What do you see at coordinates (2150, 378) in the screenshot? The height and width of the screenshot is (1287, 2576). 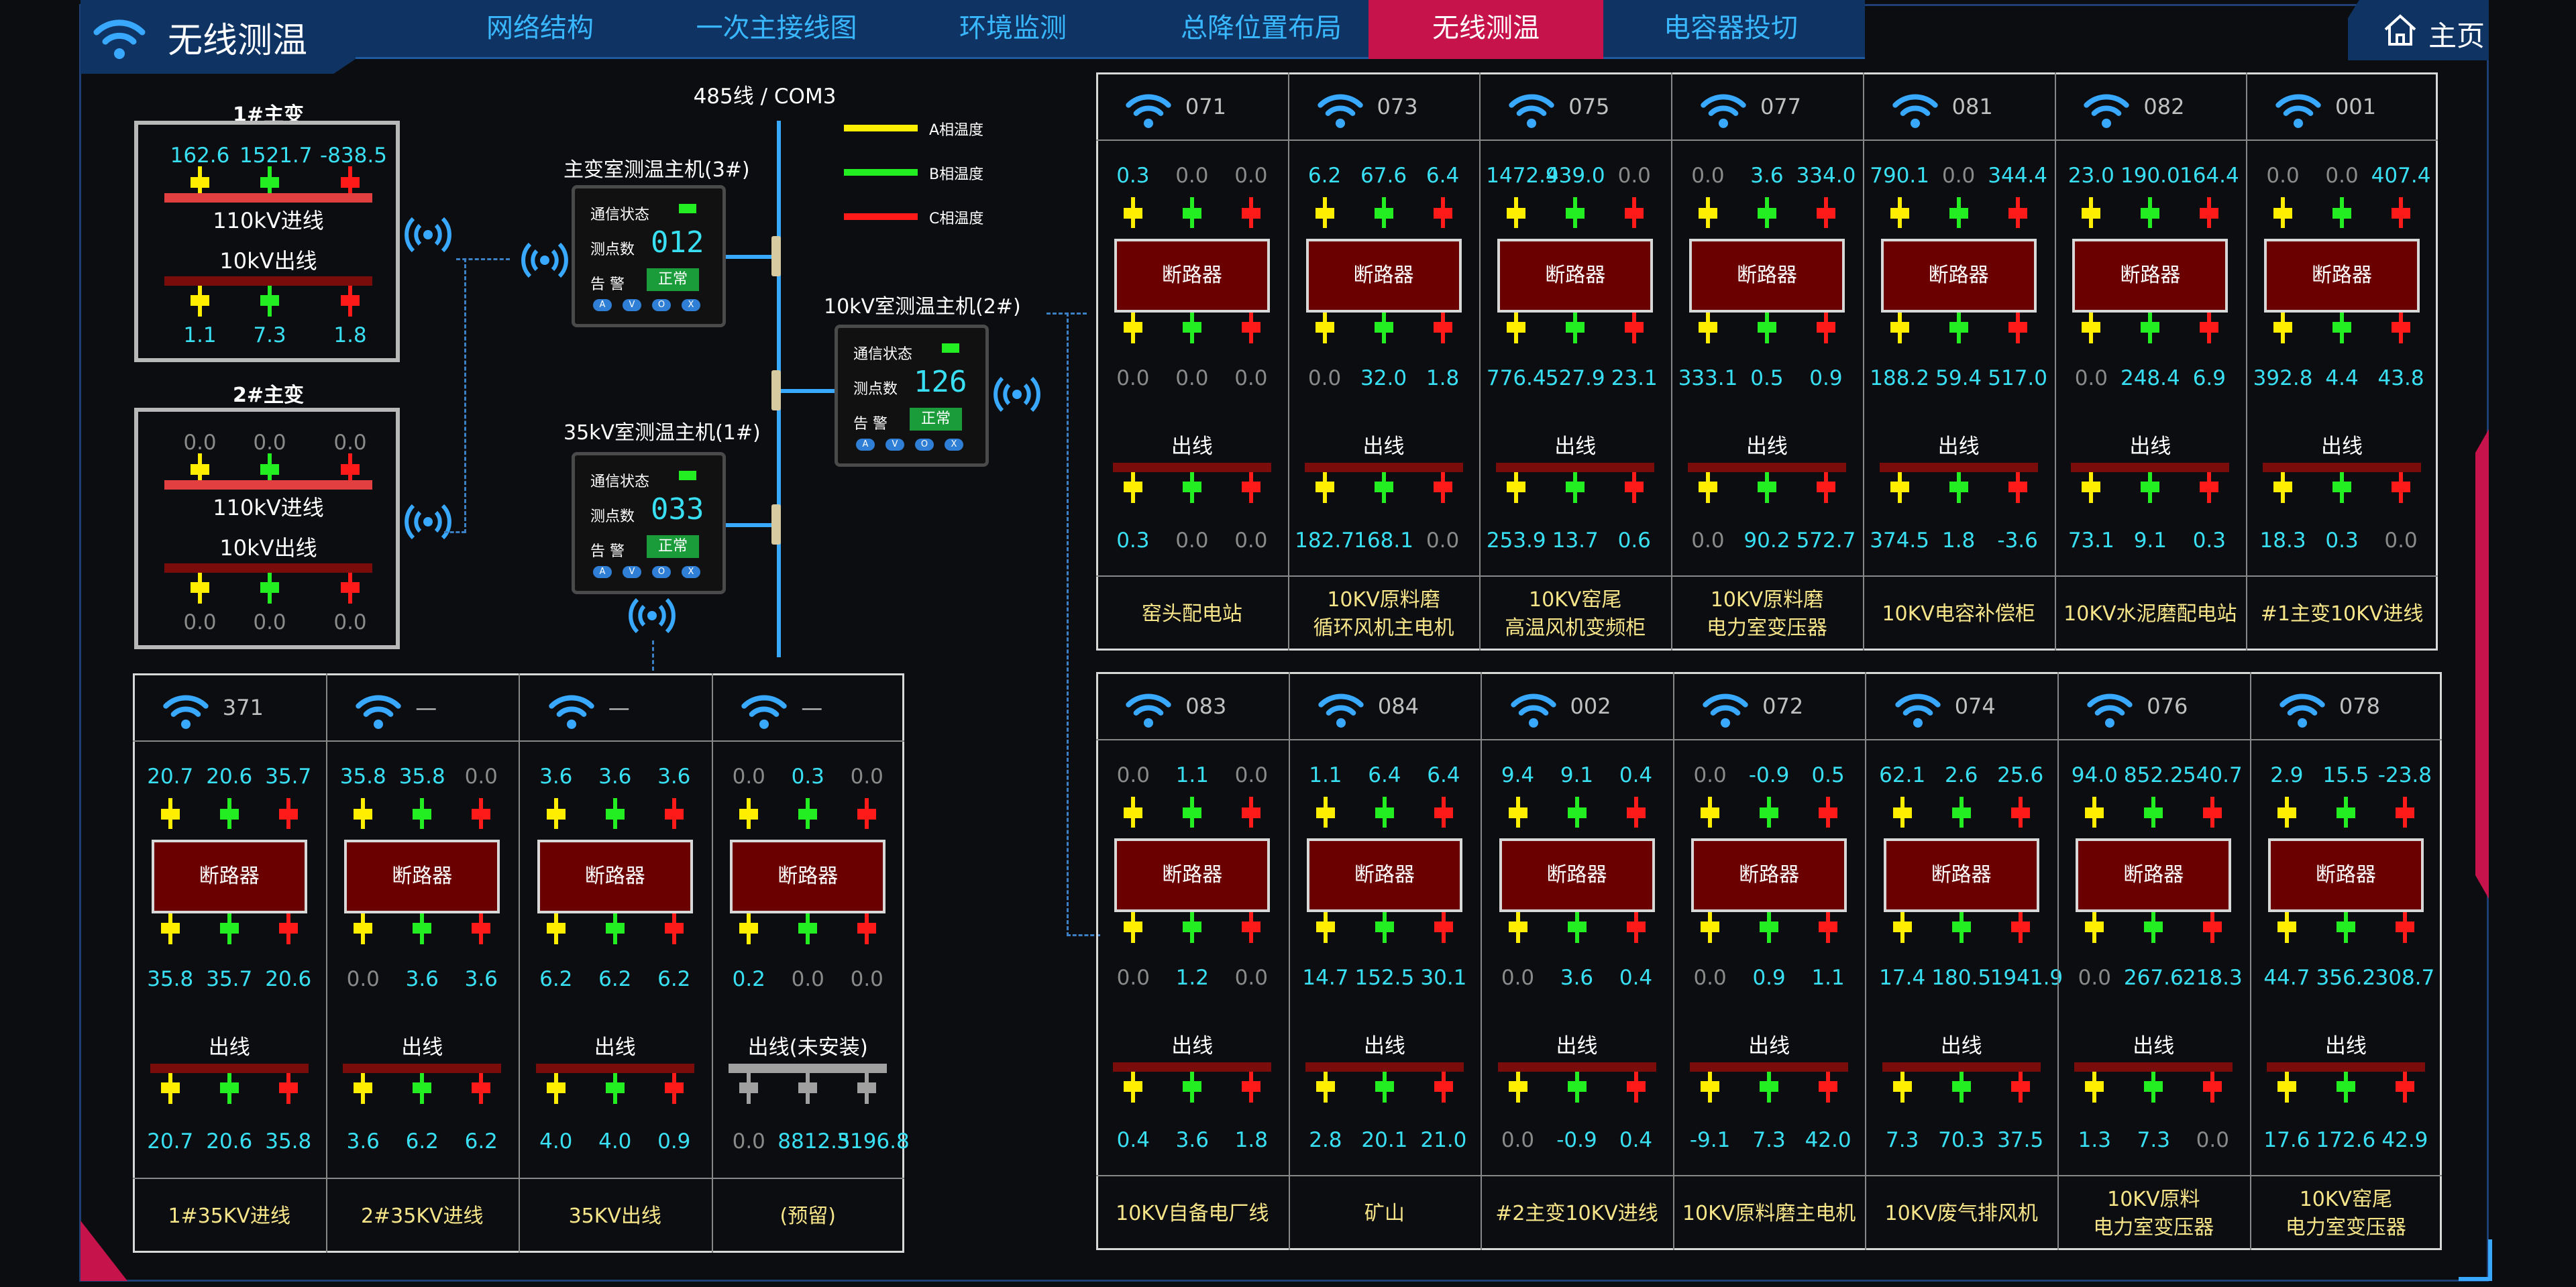 I see `temp-mid-b: 248.4` at bounding box center [2150, 378].